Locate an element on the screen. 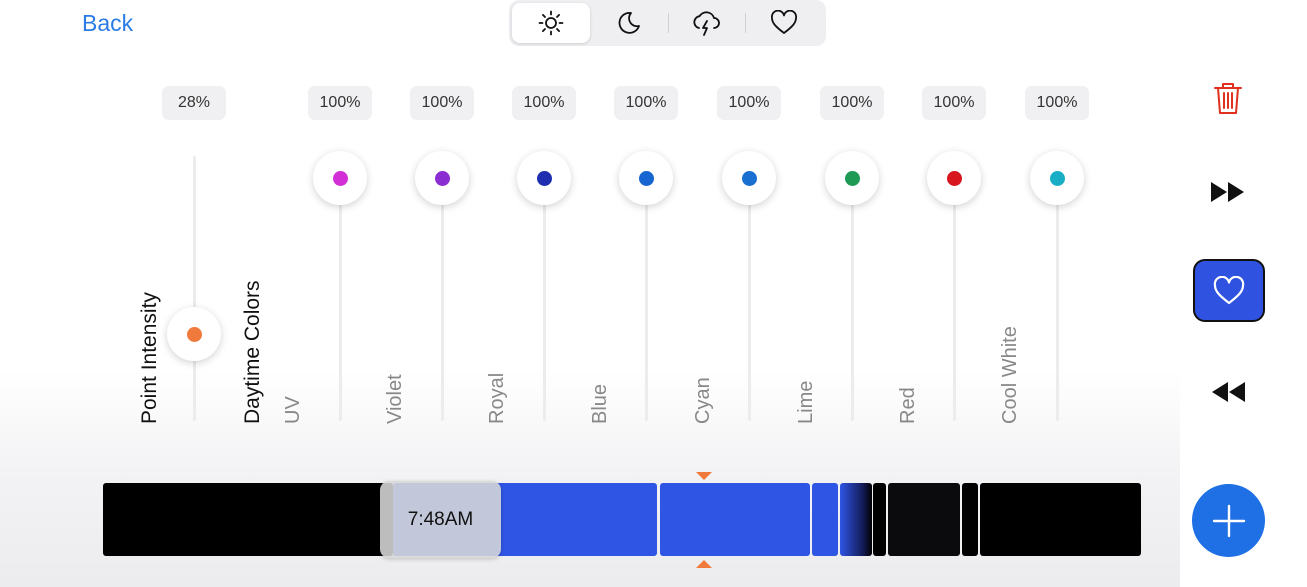  mode-tab-night is located at coordinates (629, 23).